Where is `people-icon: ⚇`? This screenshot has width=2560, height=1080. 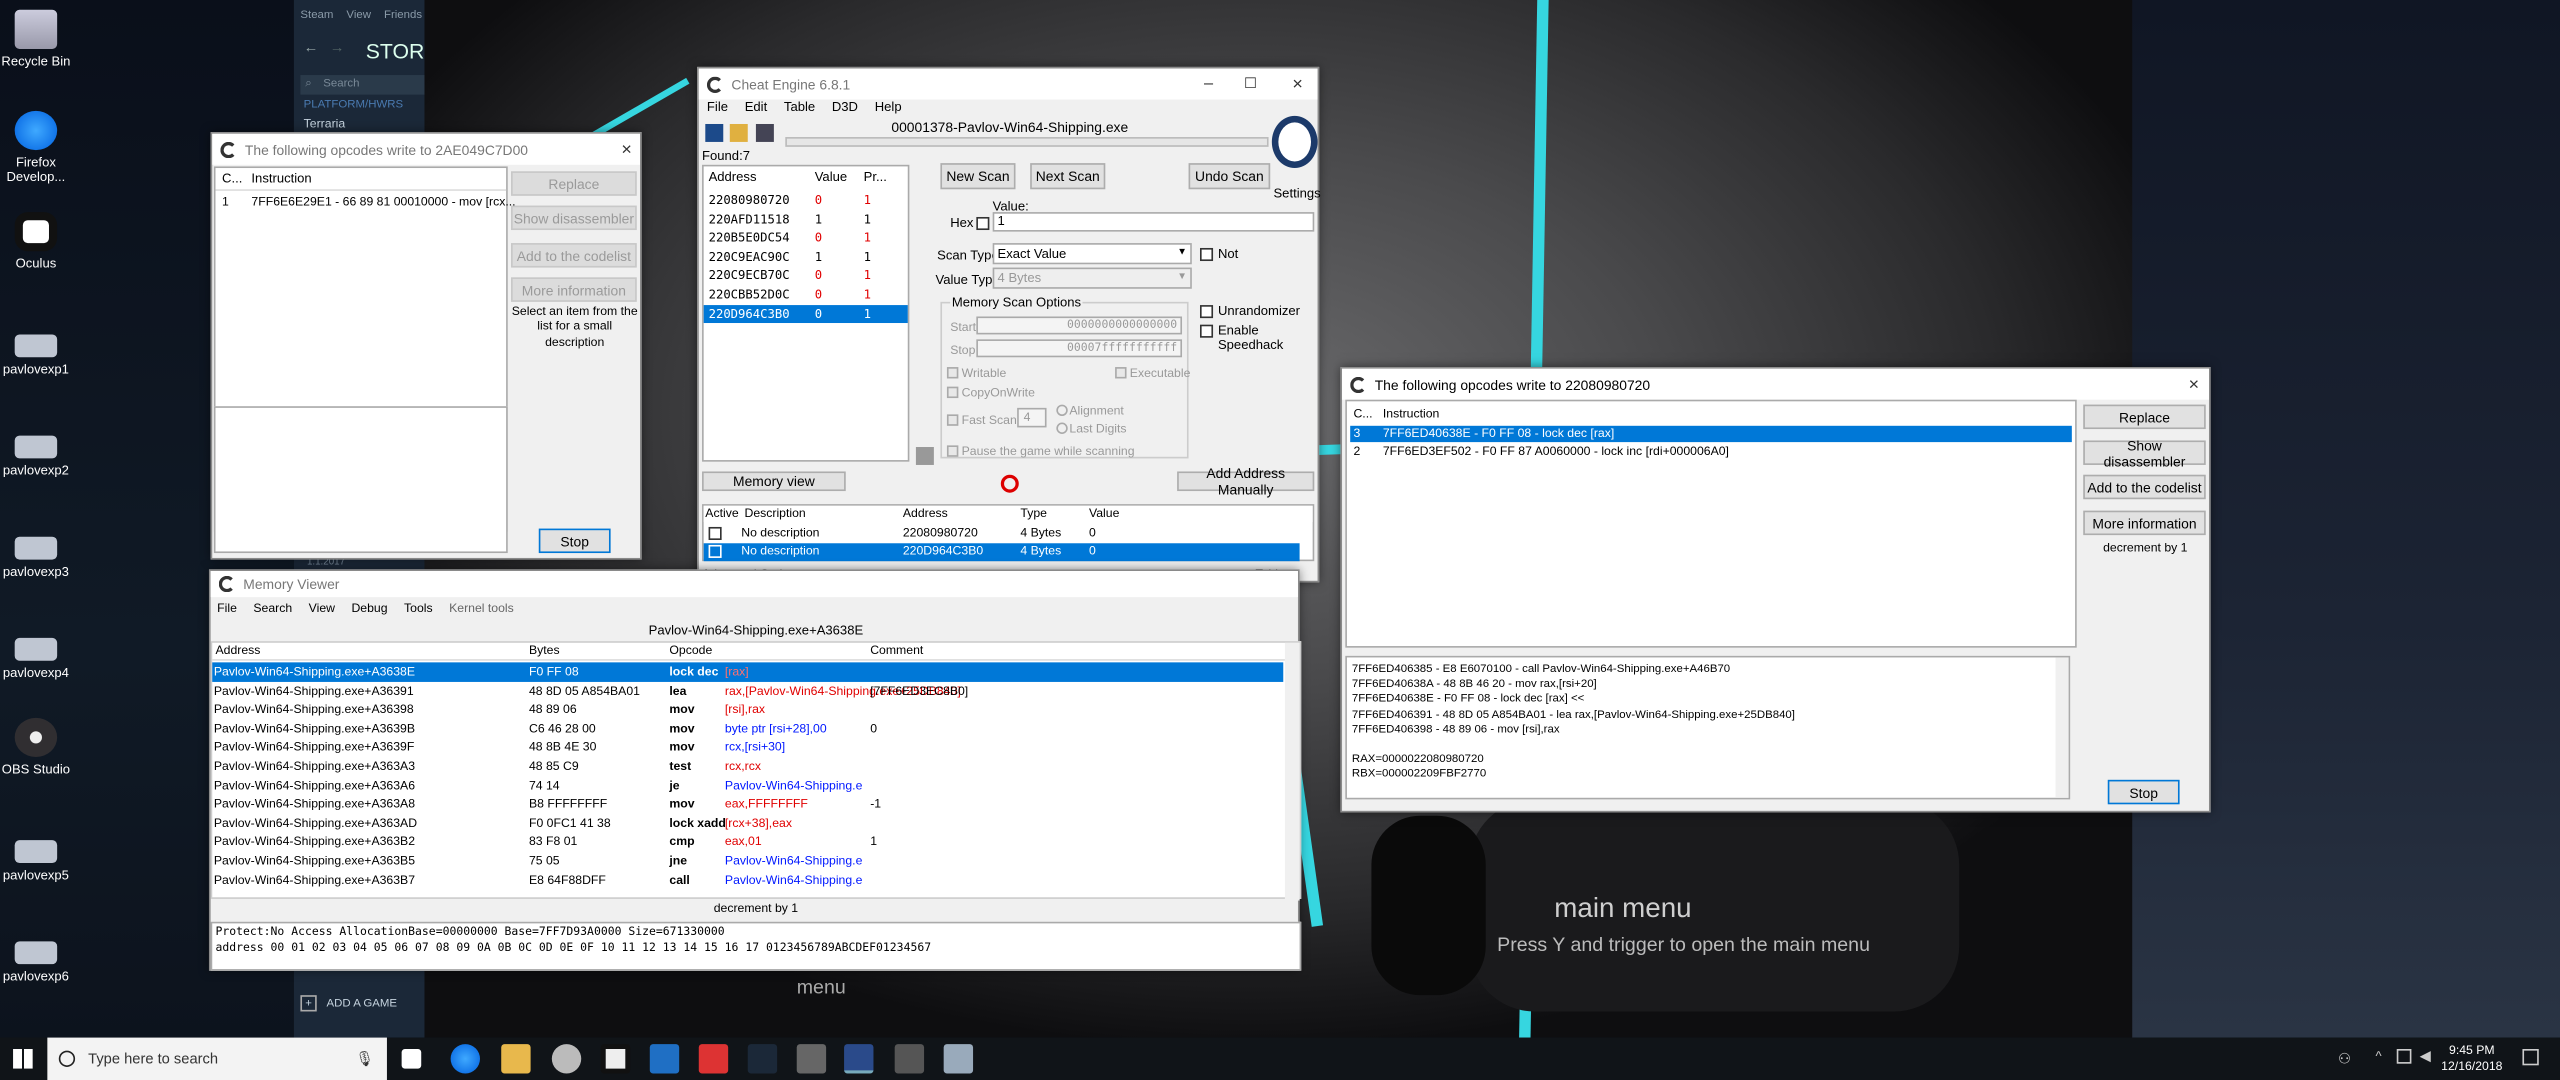
people-icon: ⚇ is located at coordinates (2344, 1060).